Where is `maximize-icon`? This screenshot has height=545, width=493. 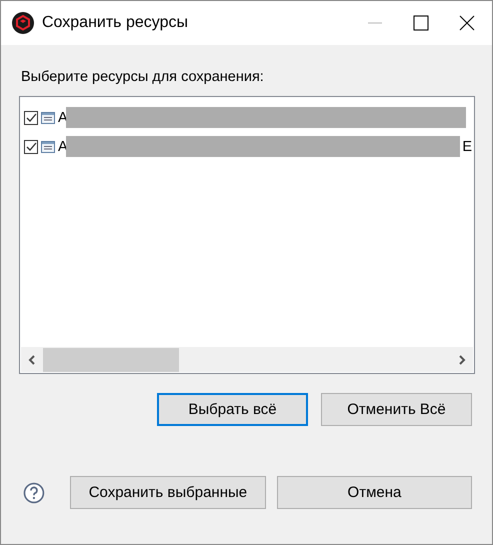 maximize-icon is located at coordinates (421, 23).